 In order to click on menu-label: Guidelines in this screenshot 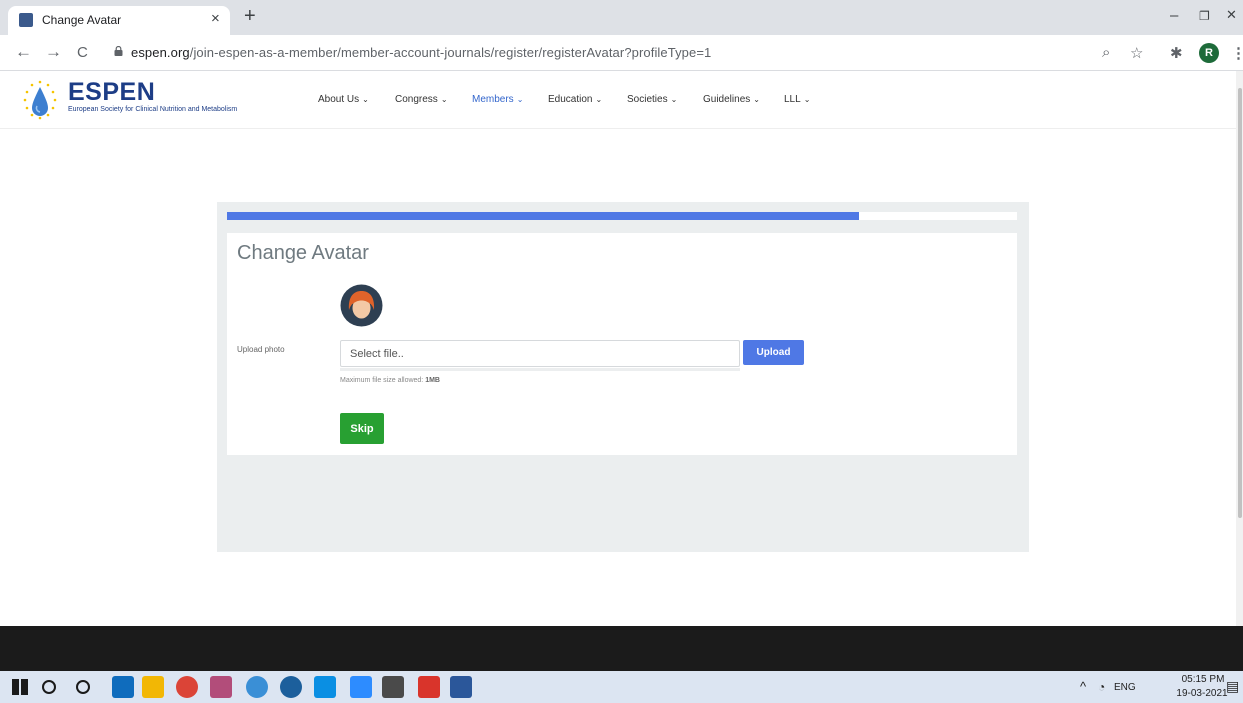, I will do `click(727, 99)`.